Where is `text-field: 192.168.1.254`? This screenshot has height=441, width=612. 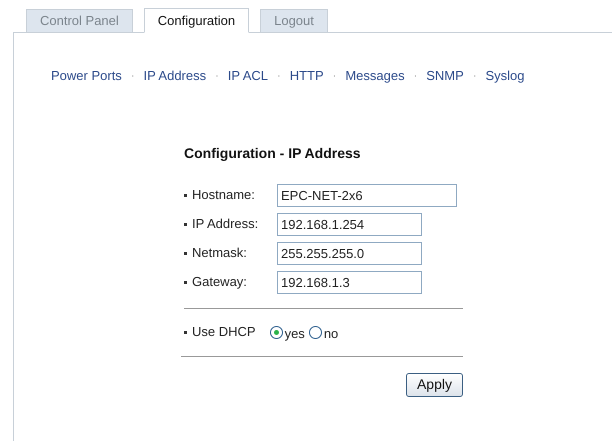
text-field: 192.168.1.254 is located at coordinates (349, 224).